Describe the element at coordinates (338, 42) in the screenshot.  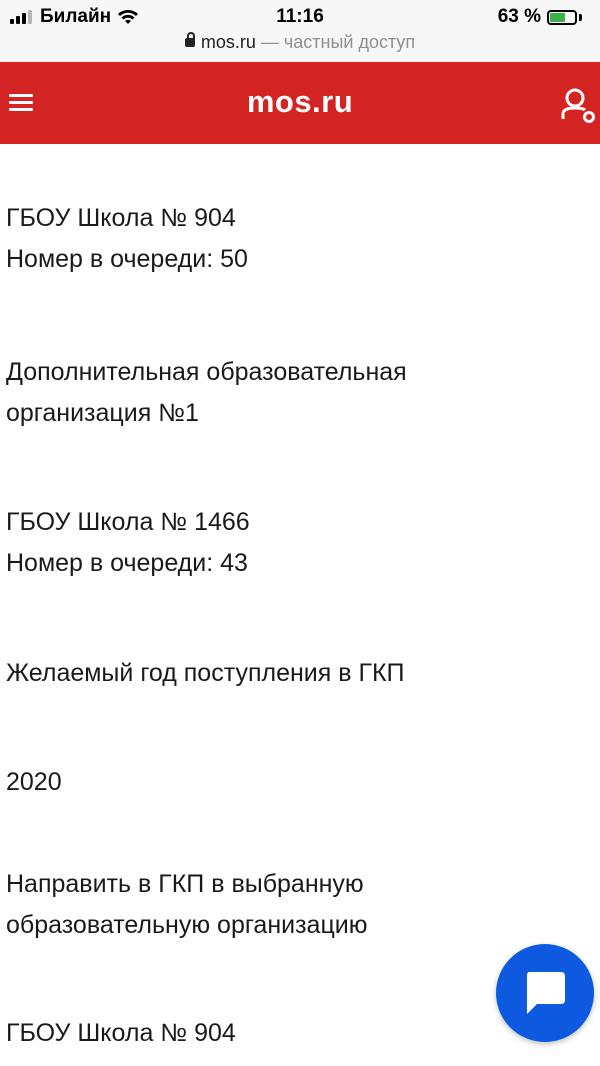
I see `private-access-label: — частный доступ` at that location.